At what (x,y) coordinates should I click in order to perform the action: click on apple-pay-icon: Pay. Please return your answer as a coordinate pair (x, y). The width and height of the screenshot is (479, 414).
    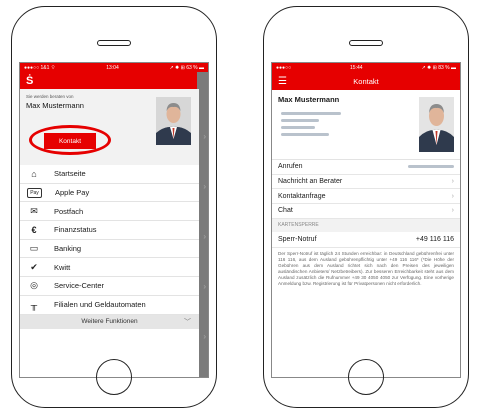
    Looking at the image, I should click on (34, 192).